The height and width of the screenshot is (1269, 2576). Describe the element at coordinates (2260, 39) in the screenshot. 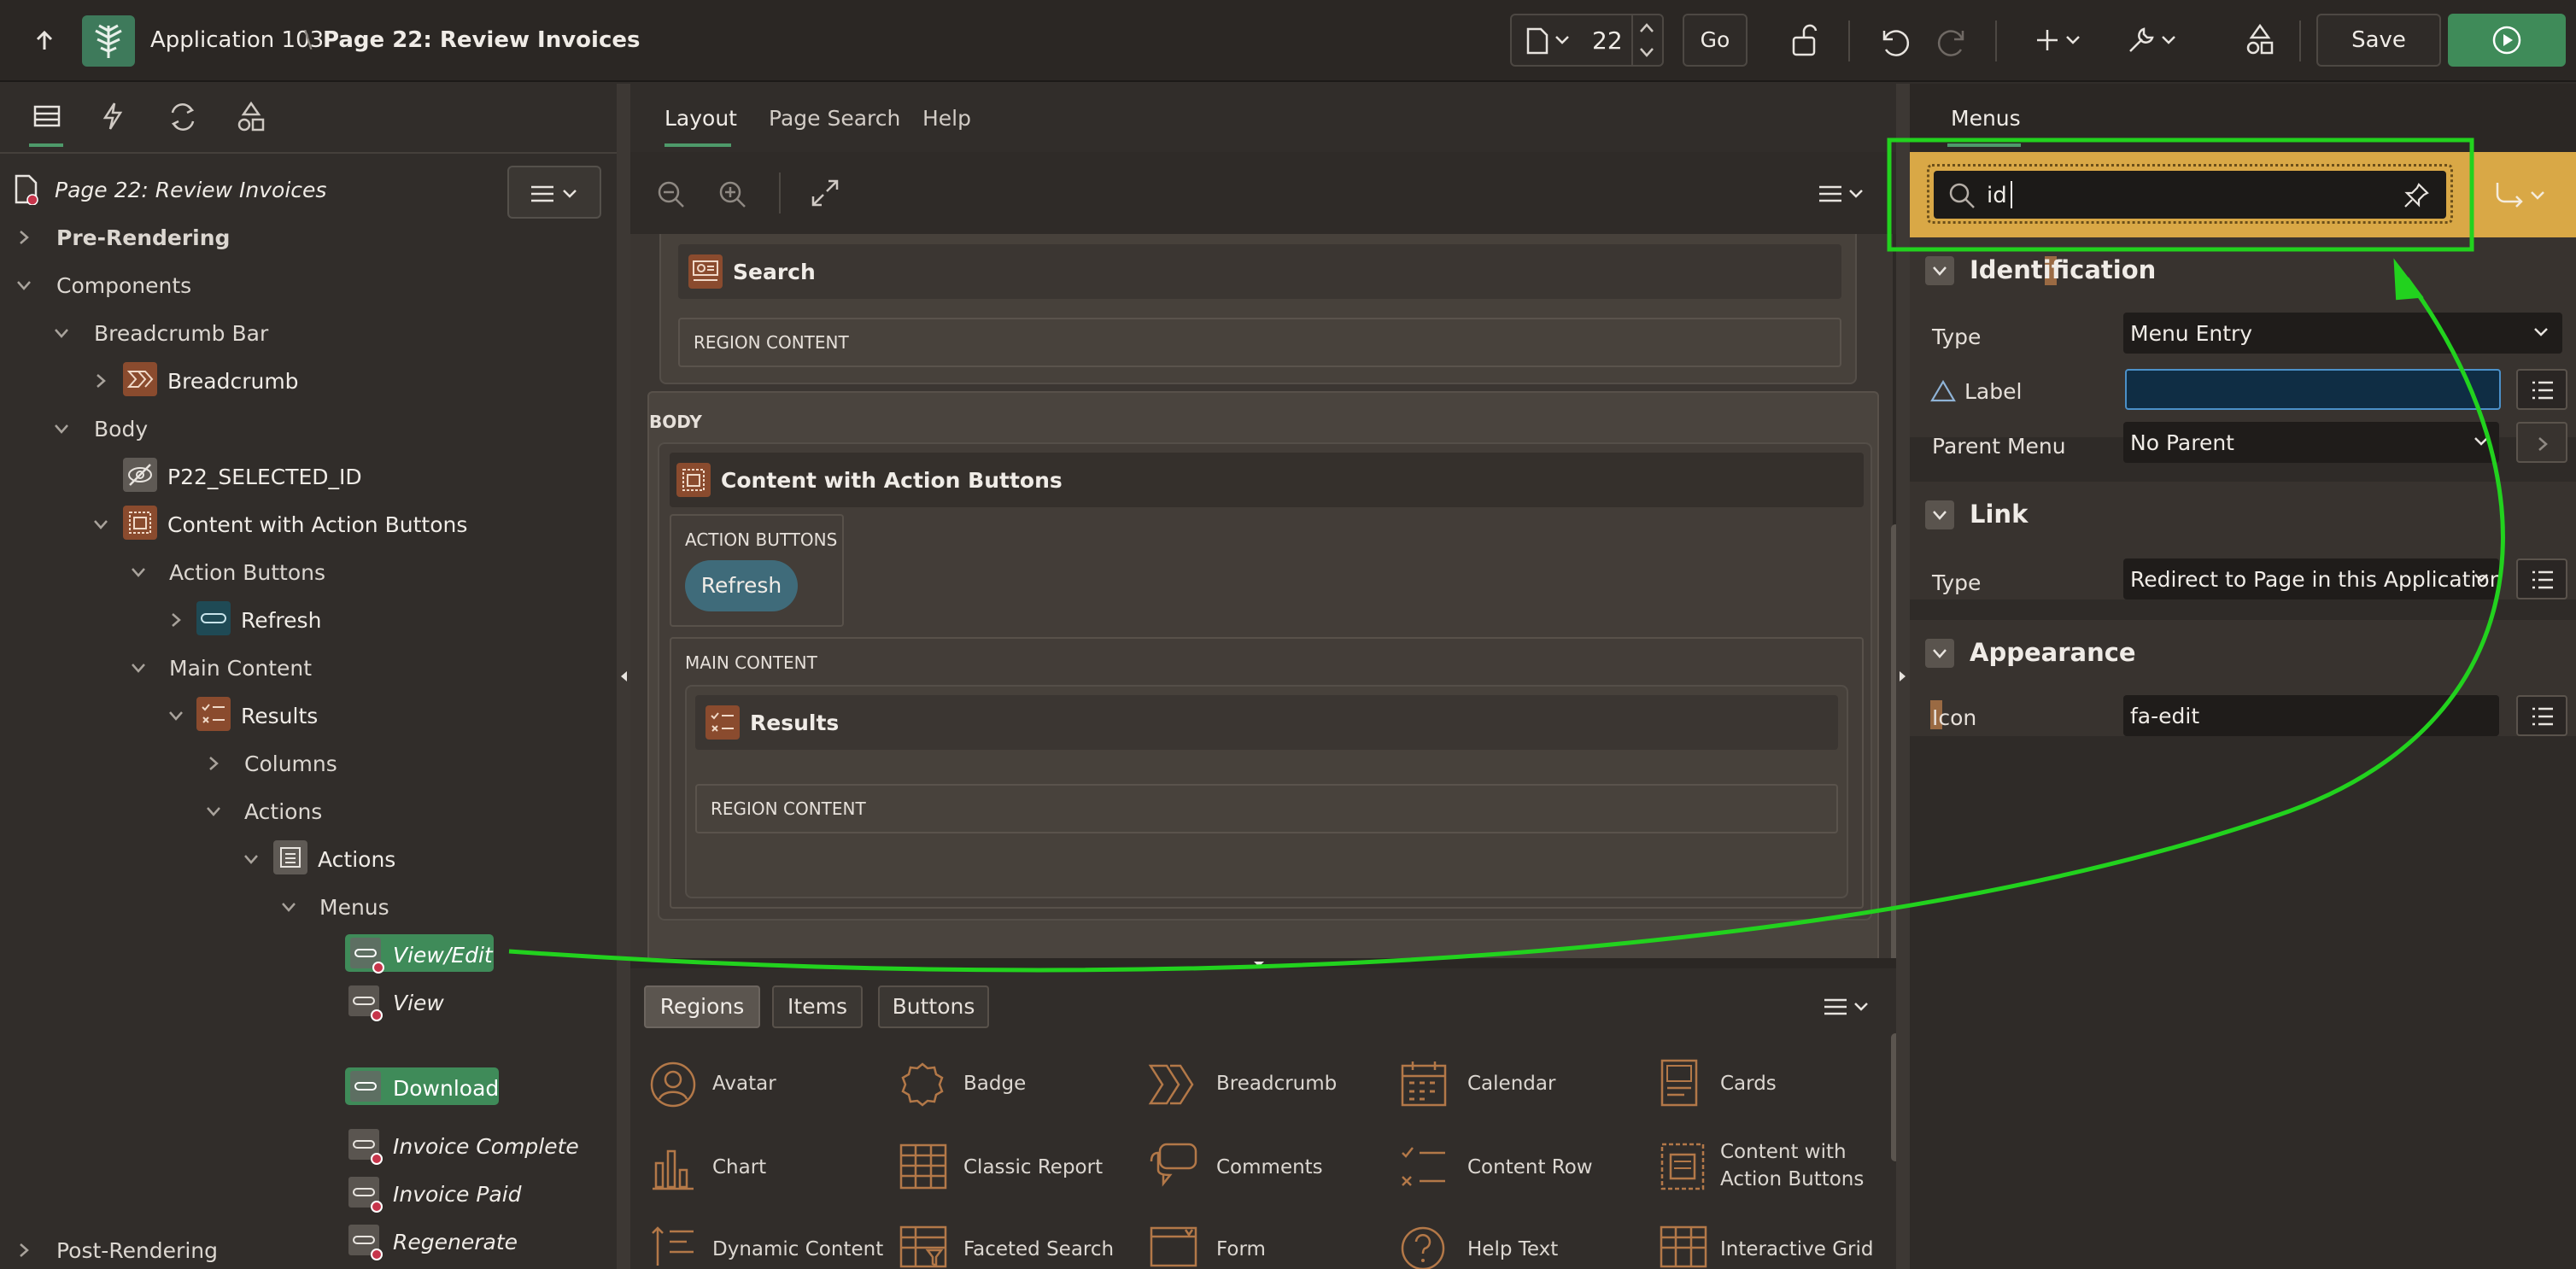

I see `shapes-icon` at that location.